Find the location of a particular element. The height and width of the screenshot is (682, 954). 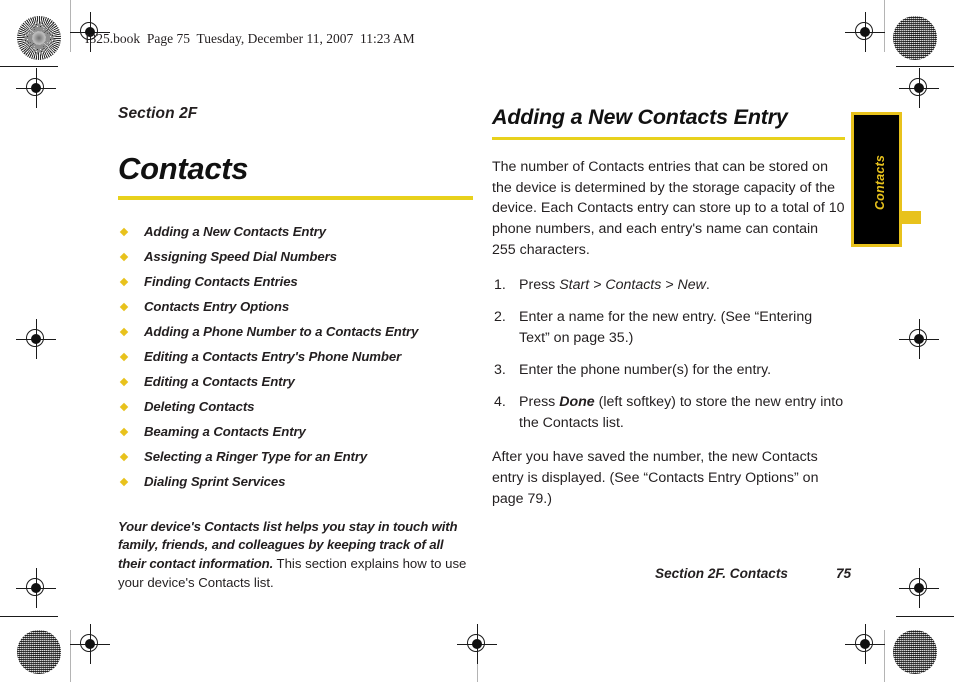

section-accent-rule is located at coordinates (668, 138).